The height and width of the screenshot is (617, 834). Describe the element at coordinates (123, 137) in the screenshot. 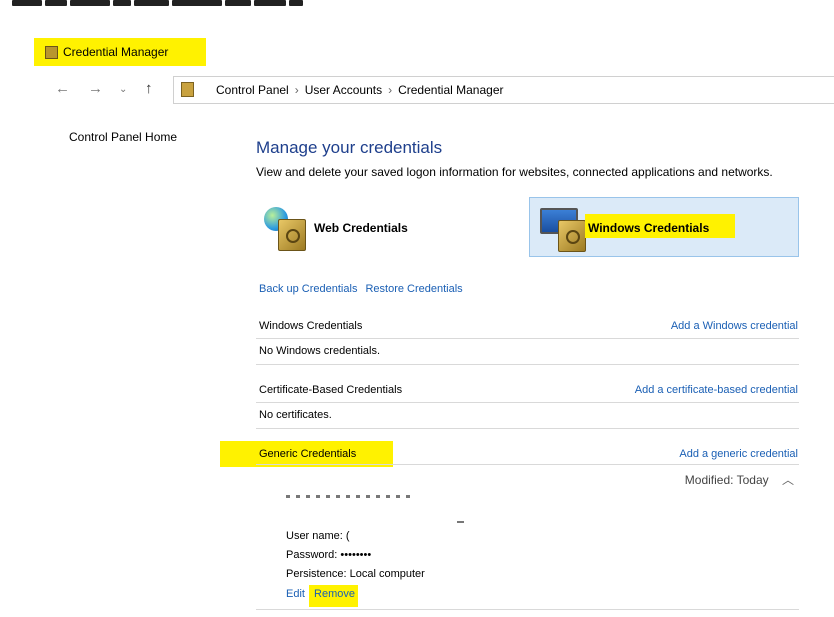

I see `control-panel-home-link: Control Panel Home` at that location.